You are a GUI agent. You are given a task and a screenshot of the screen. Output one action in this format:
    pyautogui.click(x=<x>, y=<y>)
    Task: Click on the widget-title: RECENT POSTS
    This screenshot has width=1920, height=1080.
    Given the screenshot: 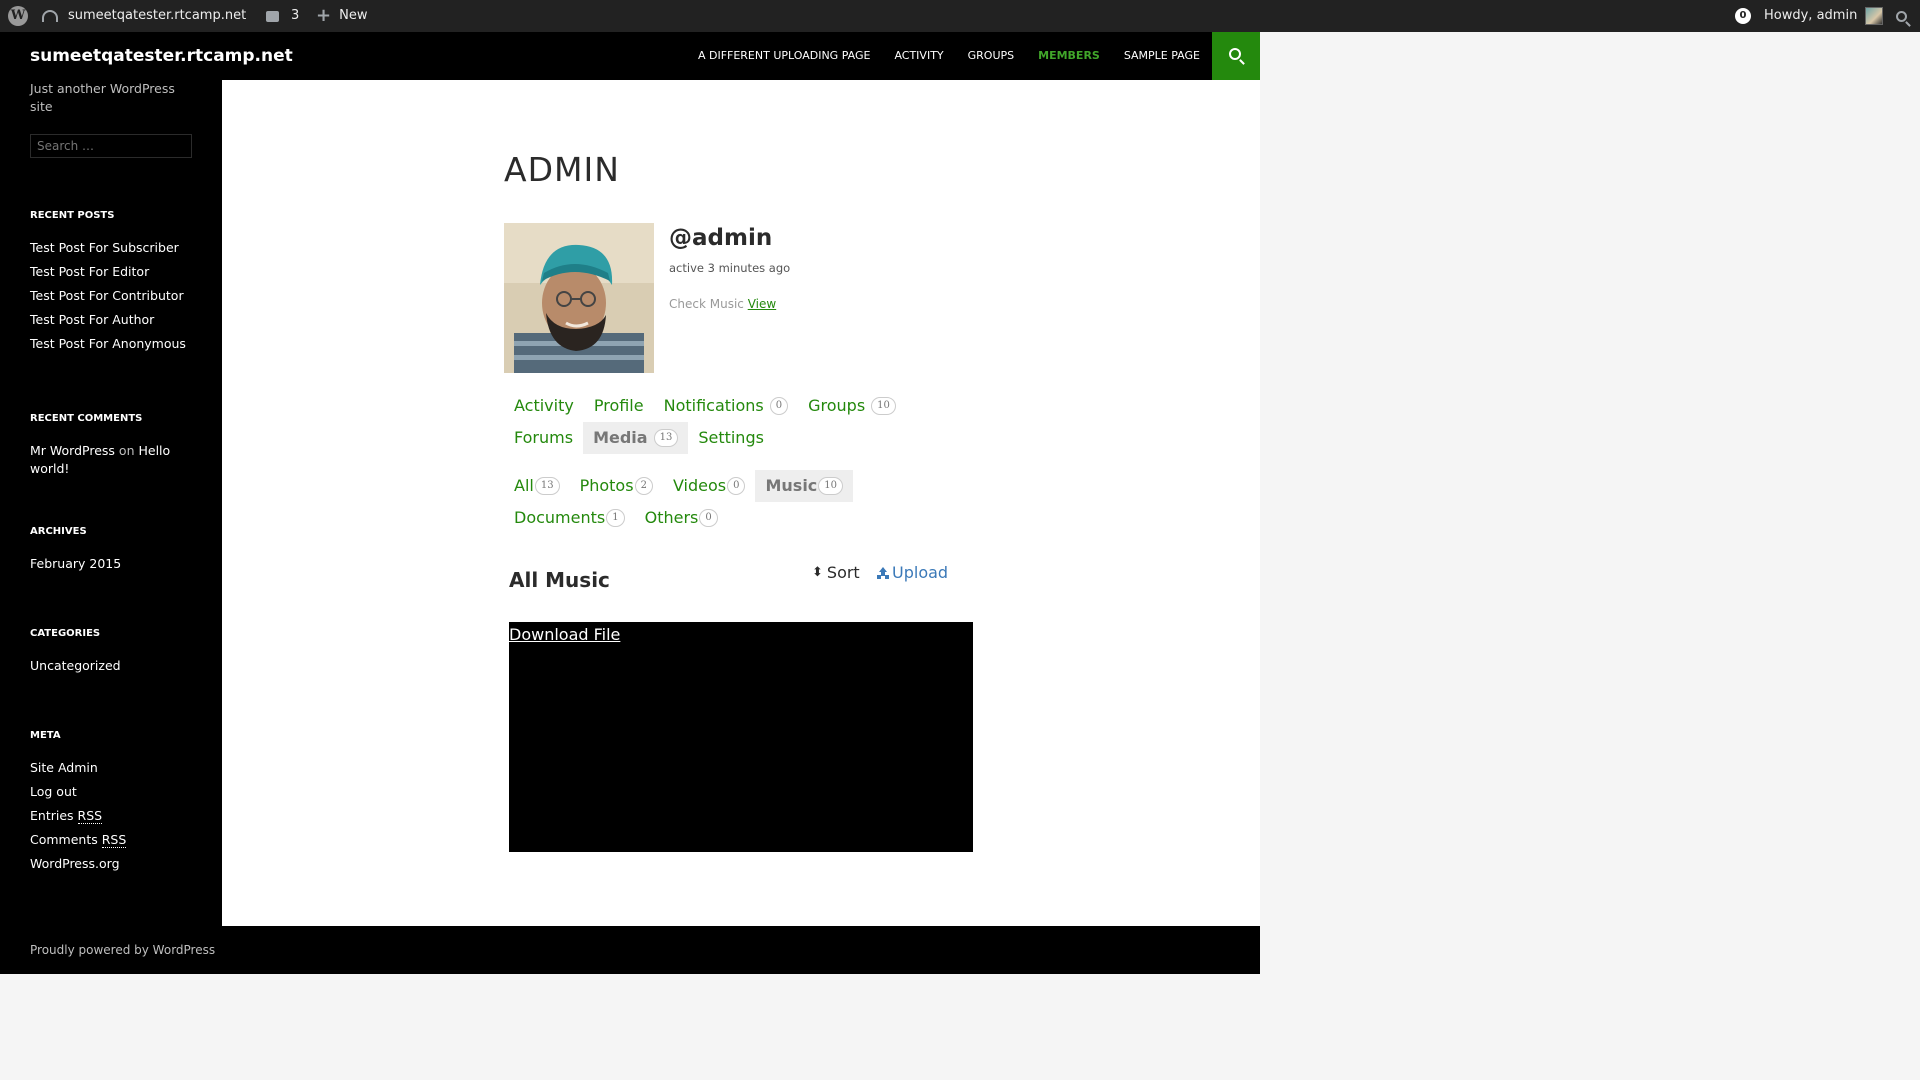 What is the action you would take?
    pyautogui.click(x=72, y=215)
    